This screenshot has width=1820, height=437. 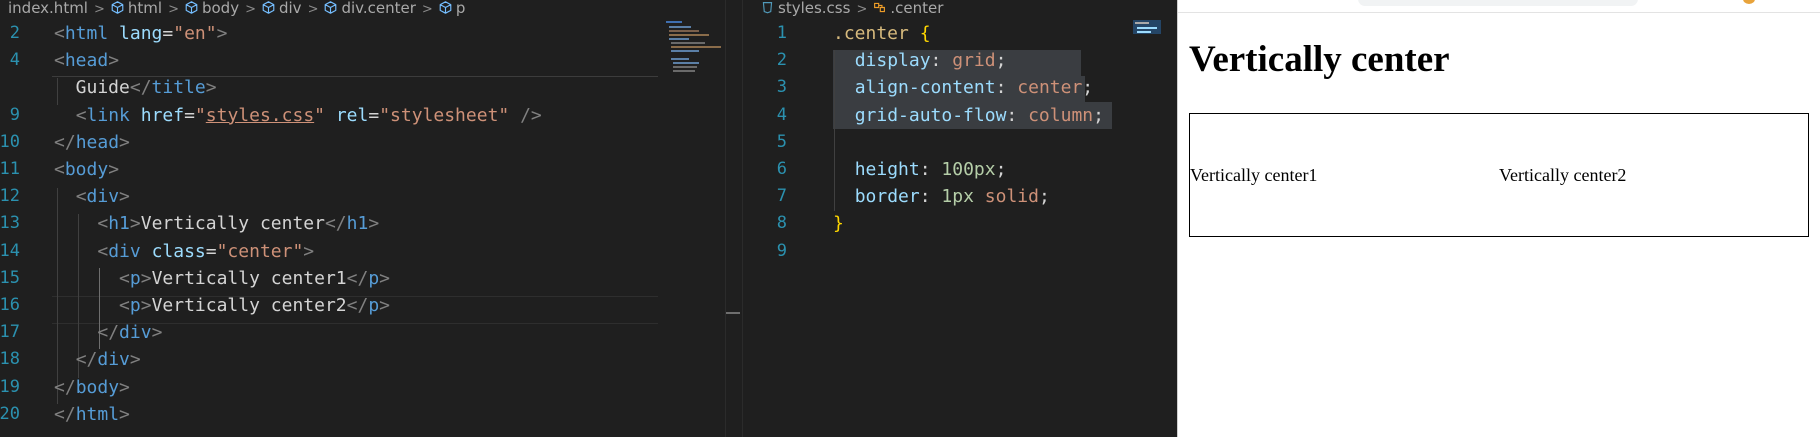 I want to click on code-token: h1, so click(x=357, y=224).